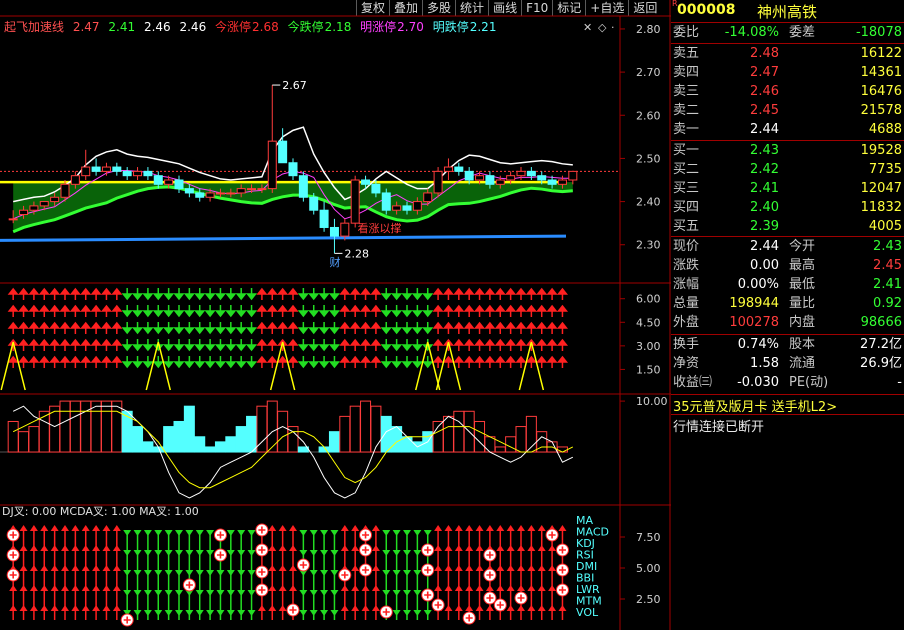  I want to click on stock-header: R 000008 神州高铁, so click(787, 11).